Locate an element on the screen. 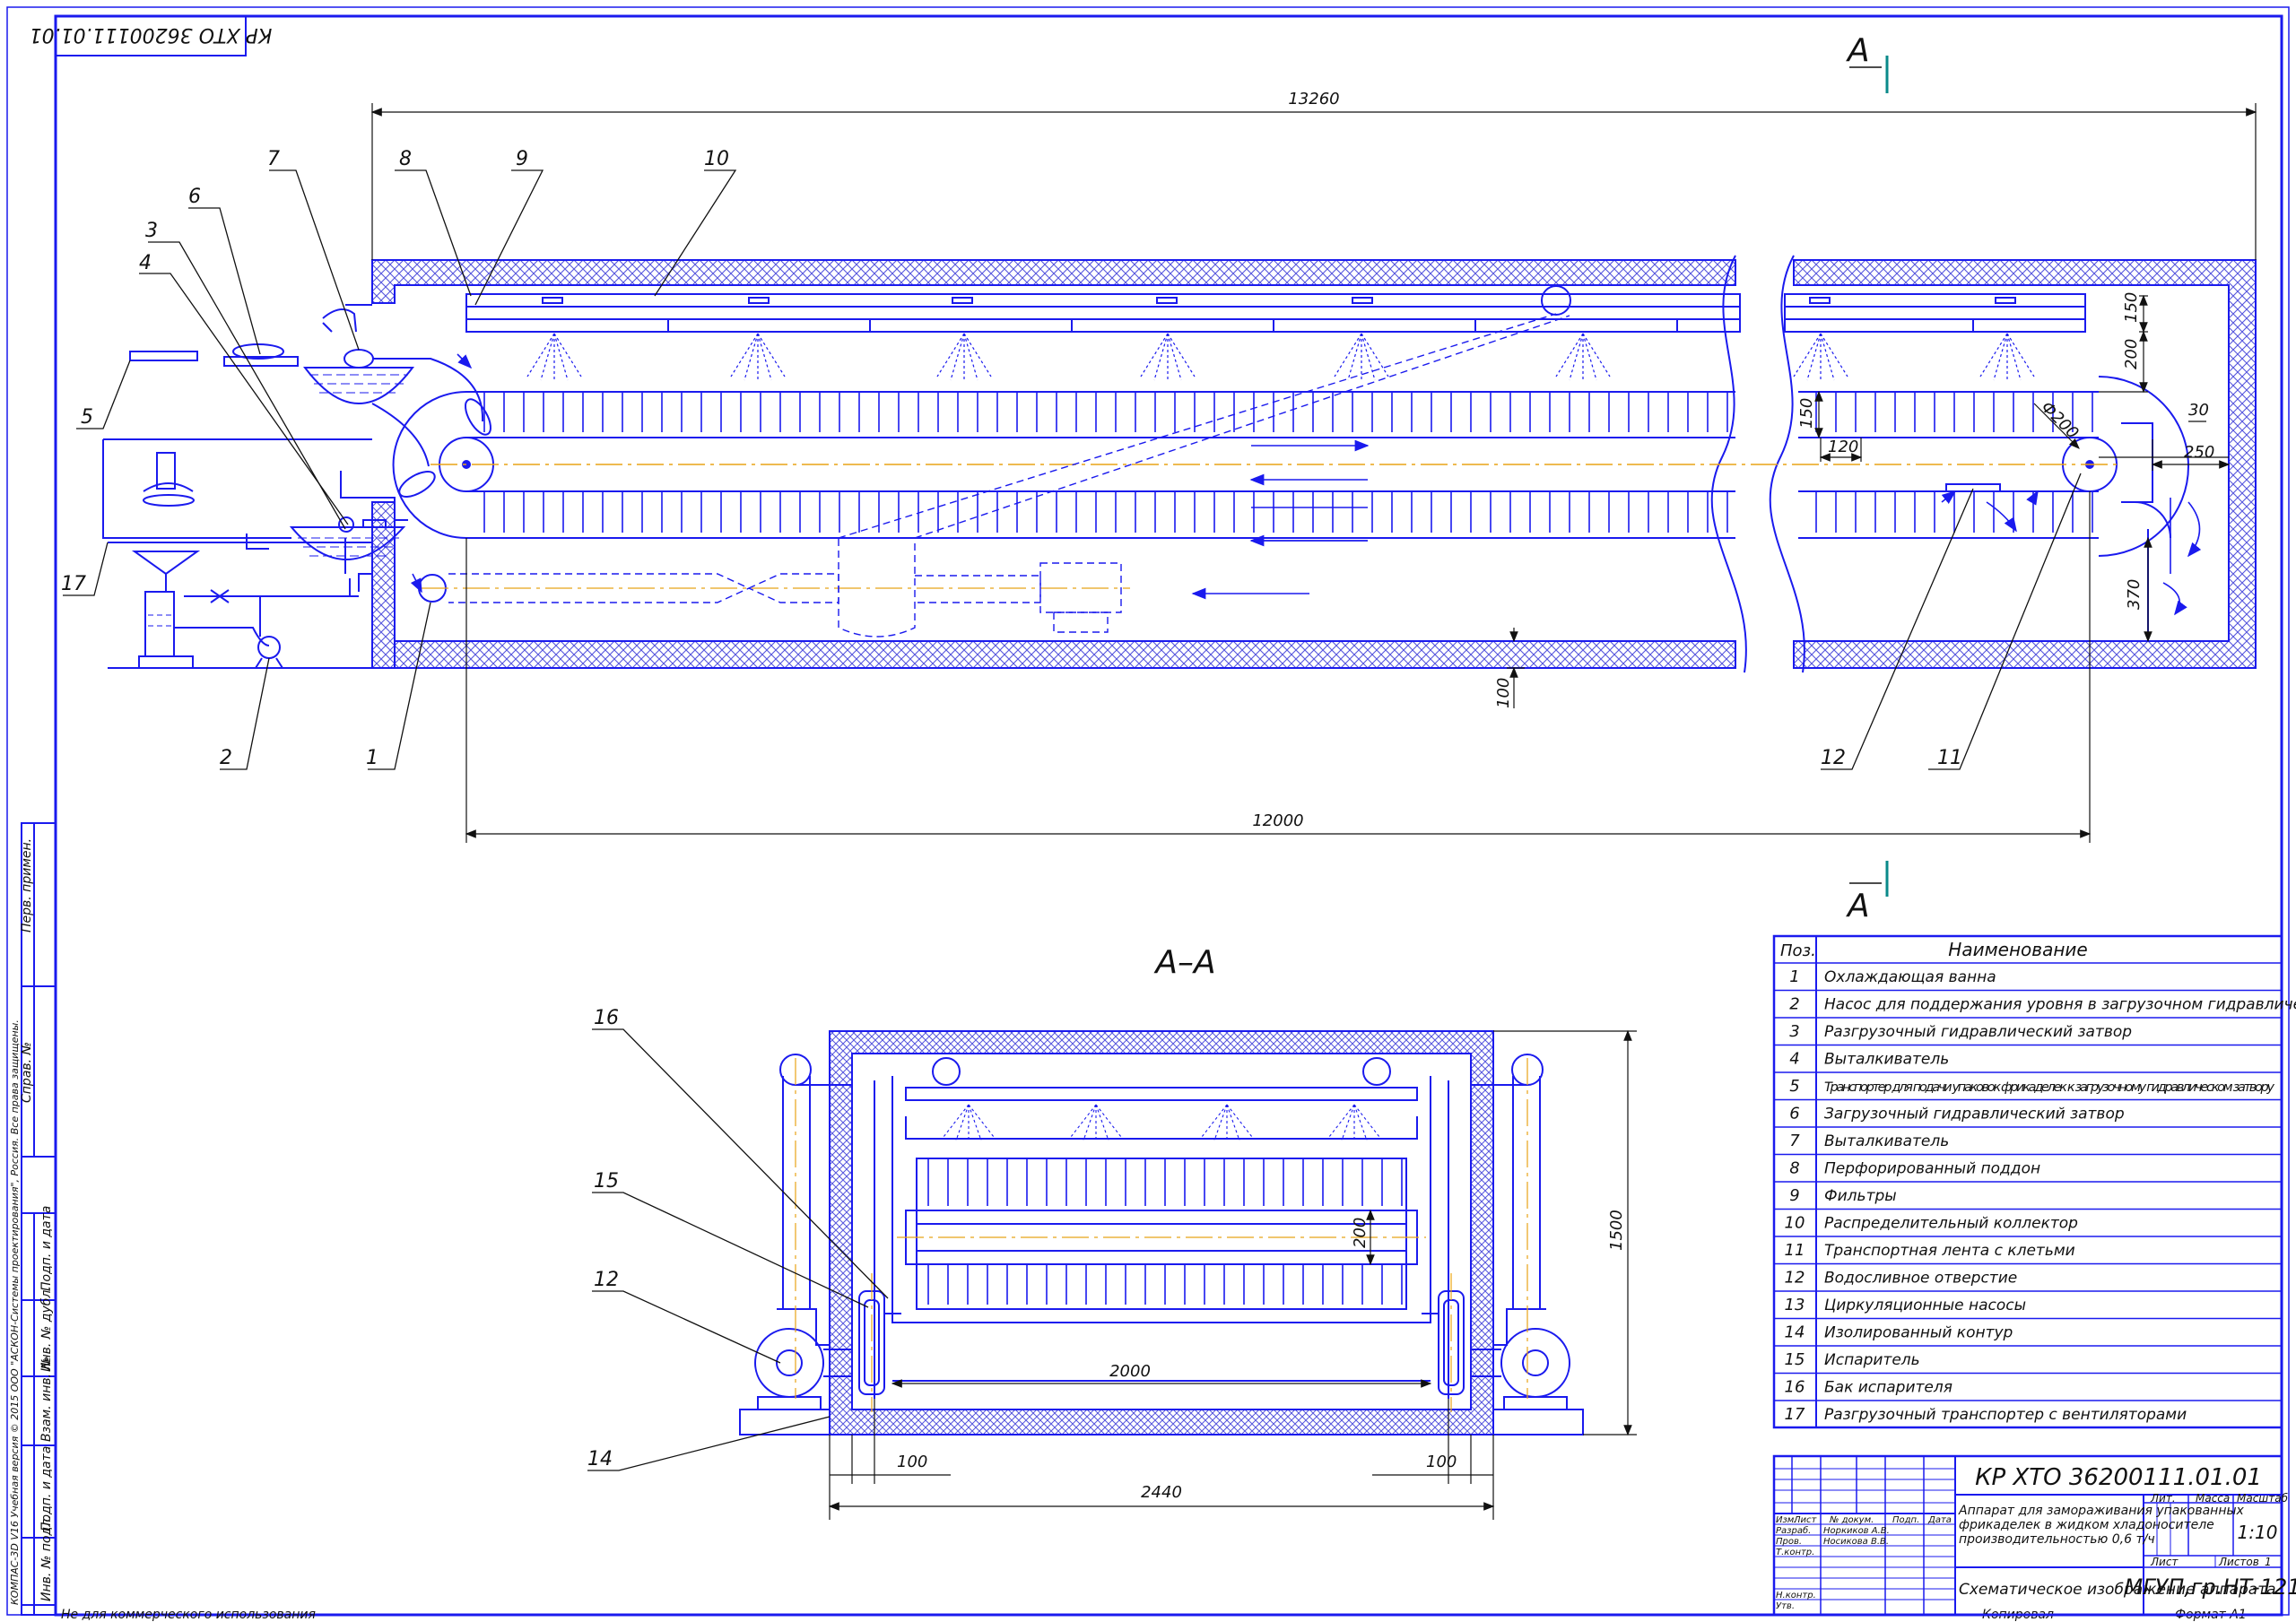 Image resolution: width=2296 pixels, height=1622 pixels. sec-callout-12: 12 is located at coordinates (606, 1280).